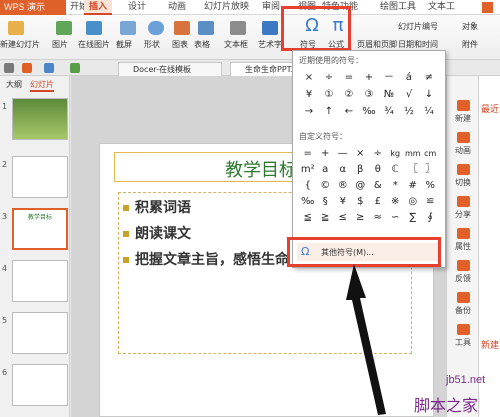  Describe the element at coordinates (378, 201) in the screenshot. I see `symbol-cell: £` at that location.